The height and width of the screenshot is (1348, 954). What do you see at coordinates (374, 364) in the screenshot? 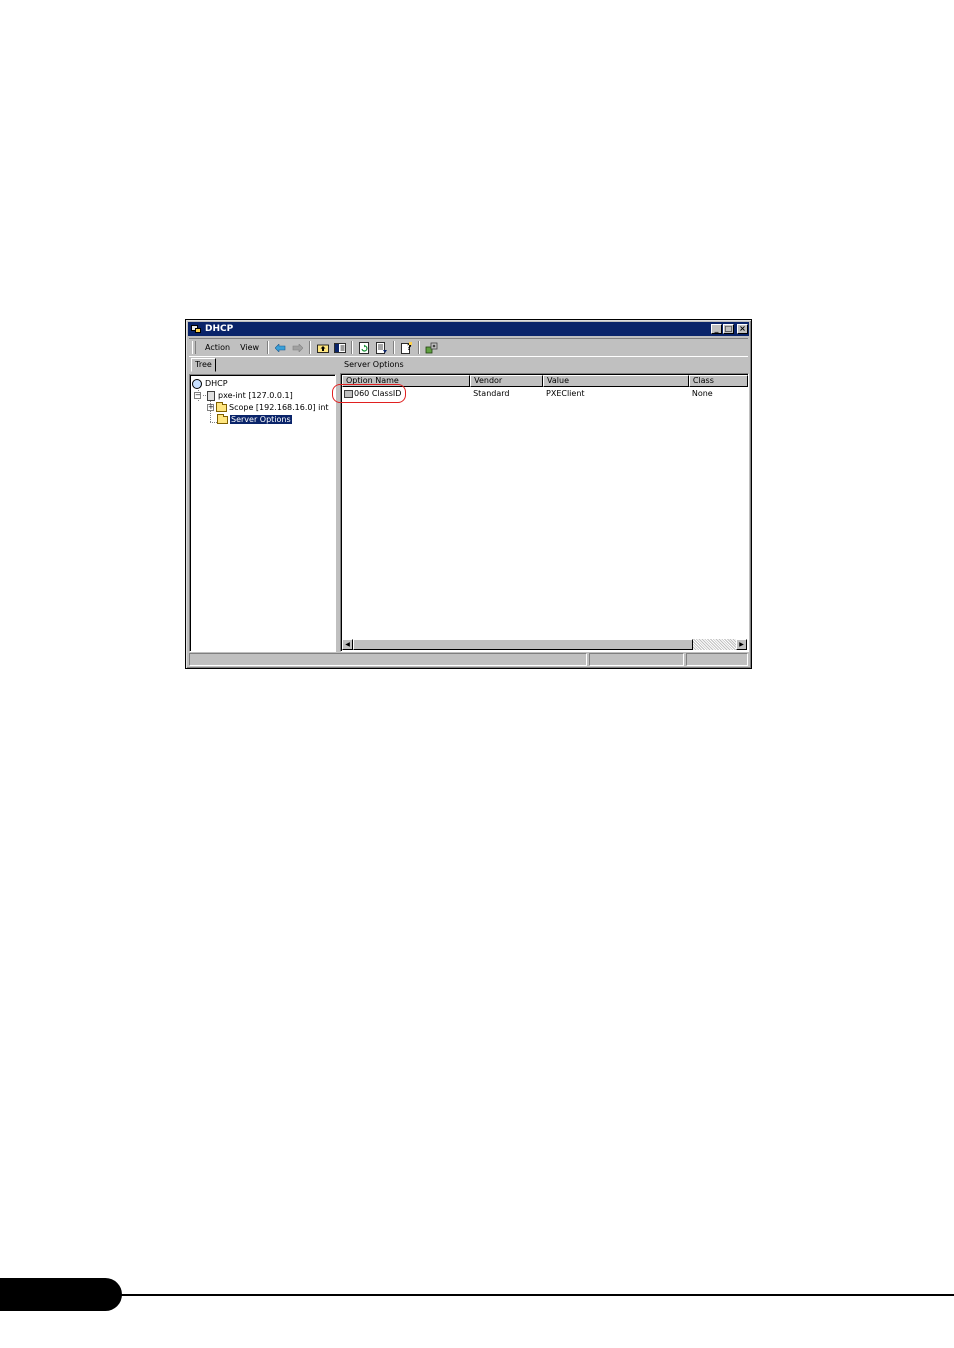
I see `detail-header: Server Options` at bounding box center [374, 364].